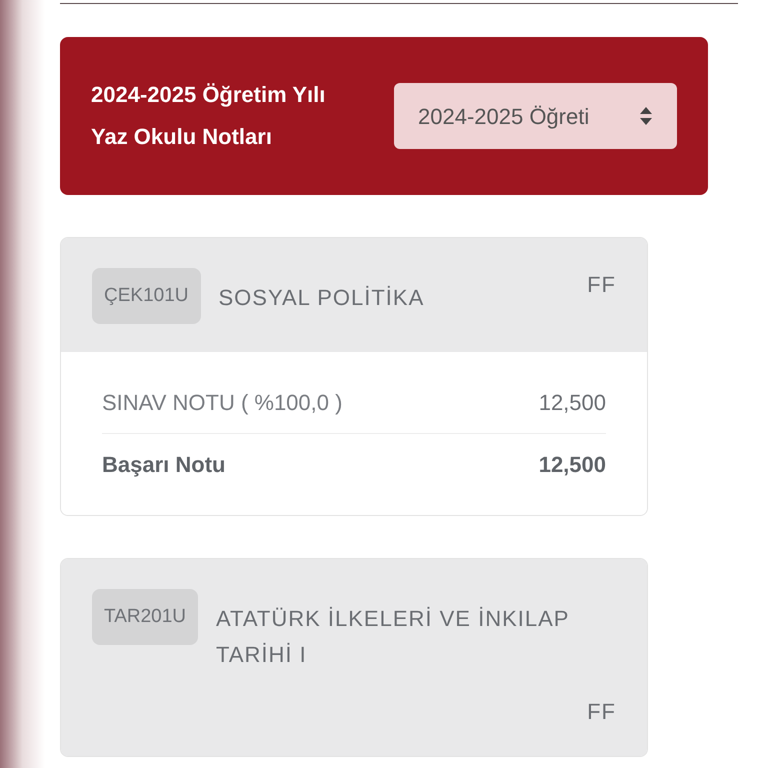 The height and width of the screenshot is (768, 768). What do you see at coordinates (164, 465) in the screenshot?
I see `total-grade-label: Başarı Notu` at bounding box center [164, 465].